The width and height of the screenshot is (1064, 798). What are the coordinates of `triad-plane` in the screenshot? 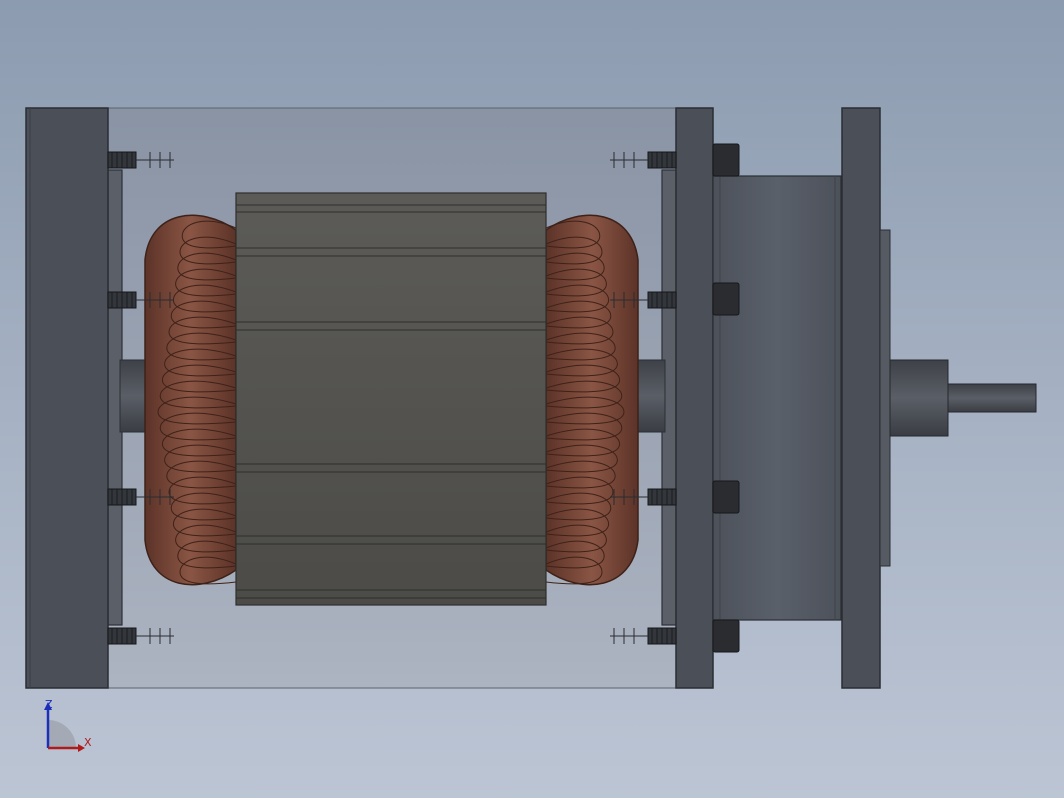 It's located at (62, 734).